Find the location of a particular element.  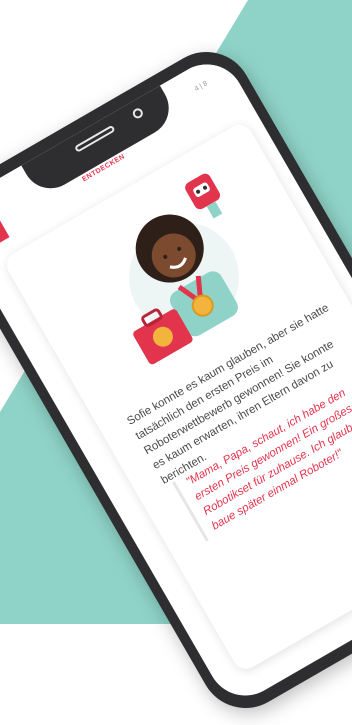

page-counter: 4 | 8 is located at coordinates (201, 86).